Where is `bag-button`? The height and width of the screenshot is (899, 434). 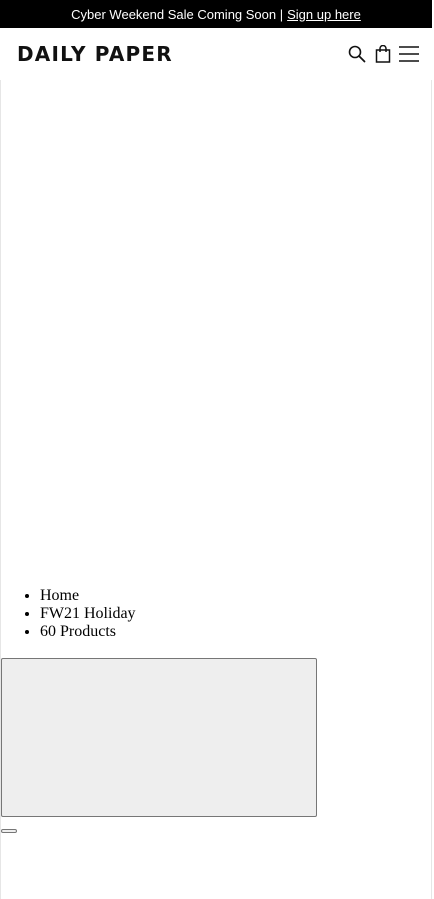 bag-button is located at coordinates (383, 54).